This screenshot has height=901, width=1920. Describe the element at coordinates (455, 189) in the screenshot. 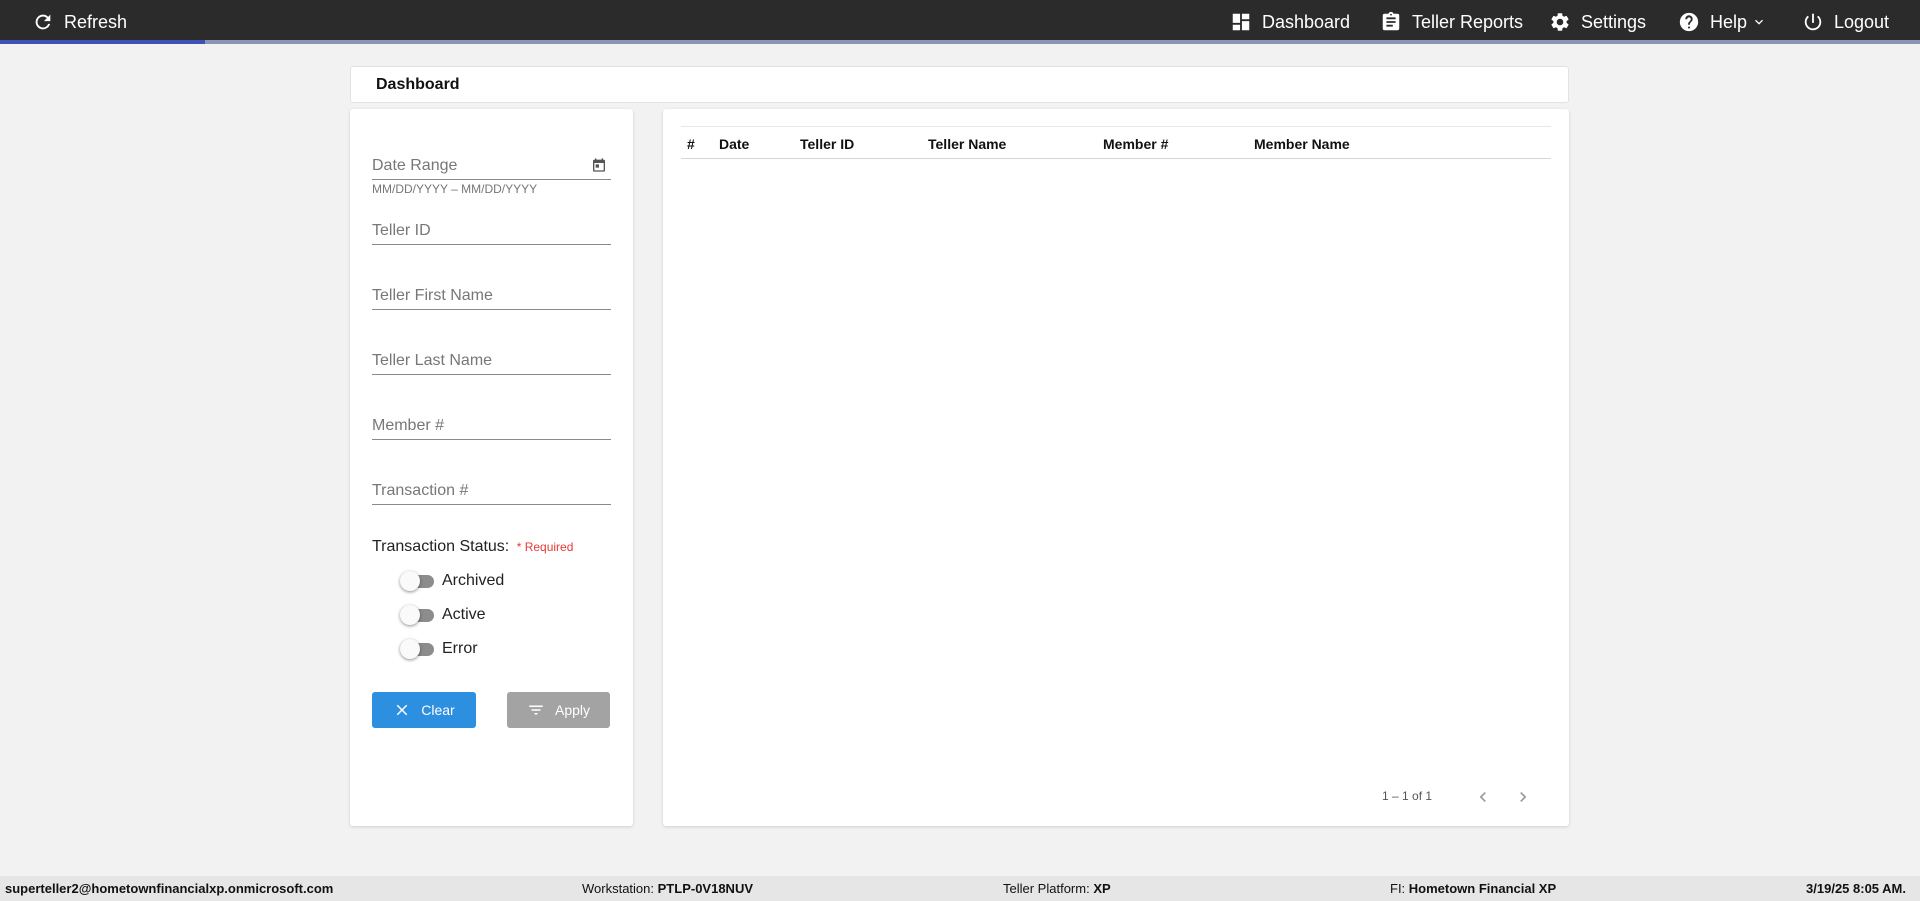

I see `date-range-hint: MM/DD/YYYY – MM/DD/YYYY` at that location.